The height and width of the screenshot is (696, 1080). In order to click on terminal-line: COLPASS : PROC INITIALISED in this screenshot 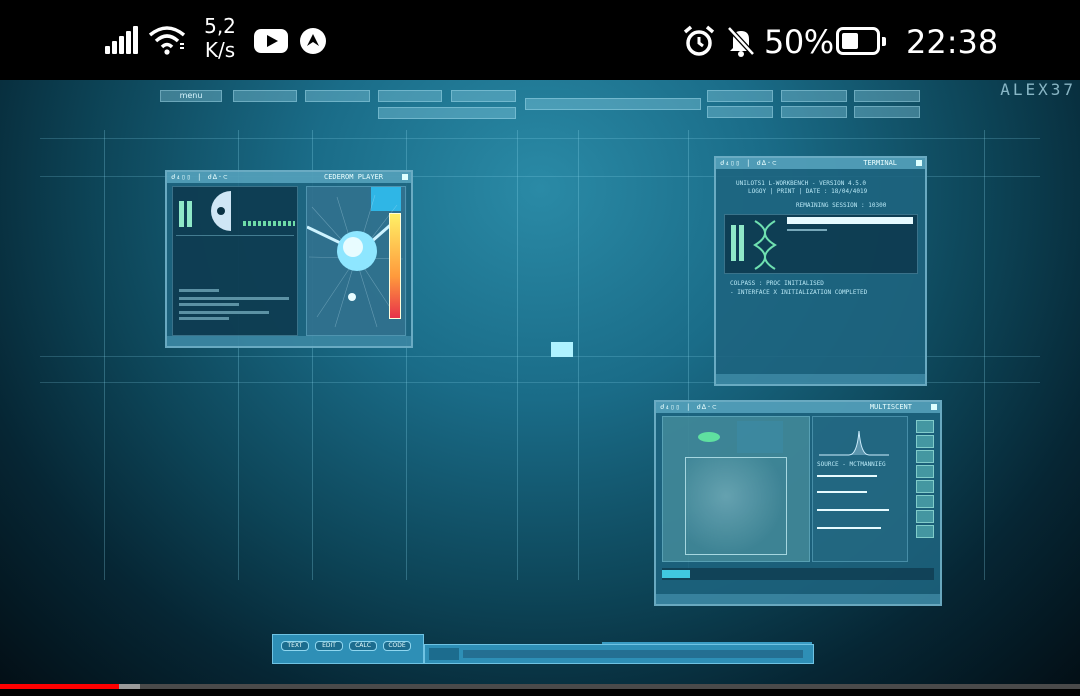, I will do `click(777, 283)`.